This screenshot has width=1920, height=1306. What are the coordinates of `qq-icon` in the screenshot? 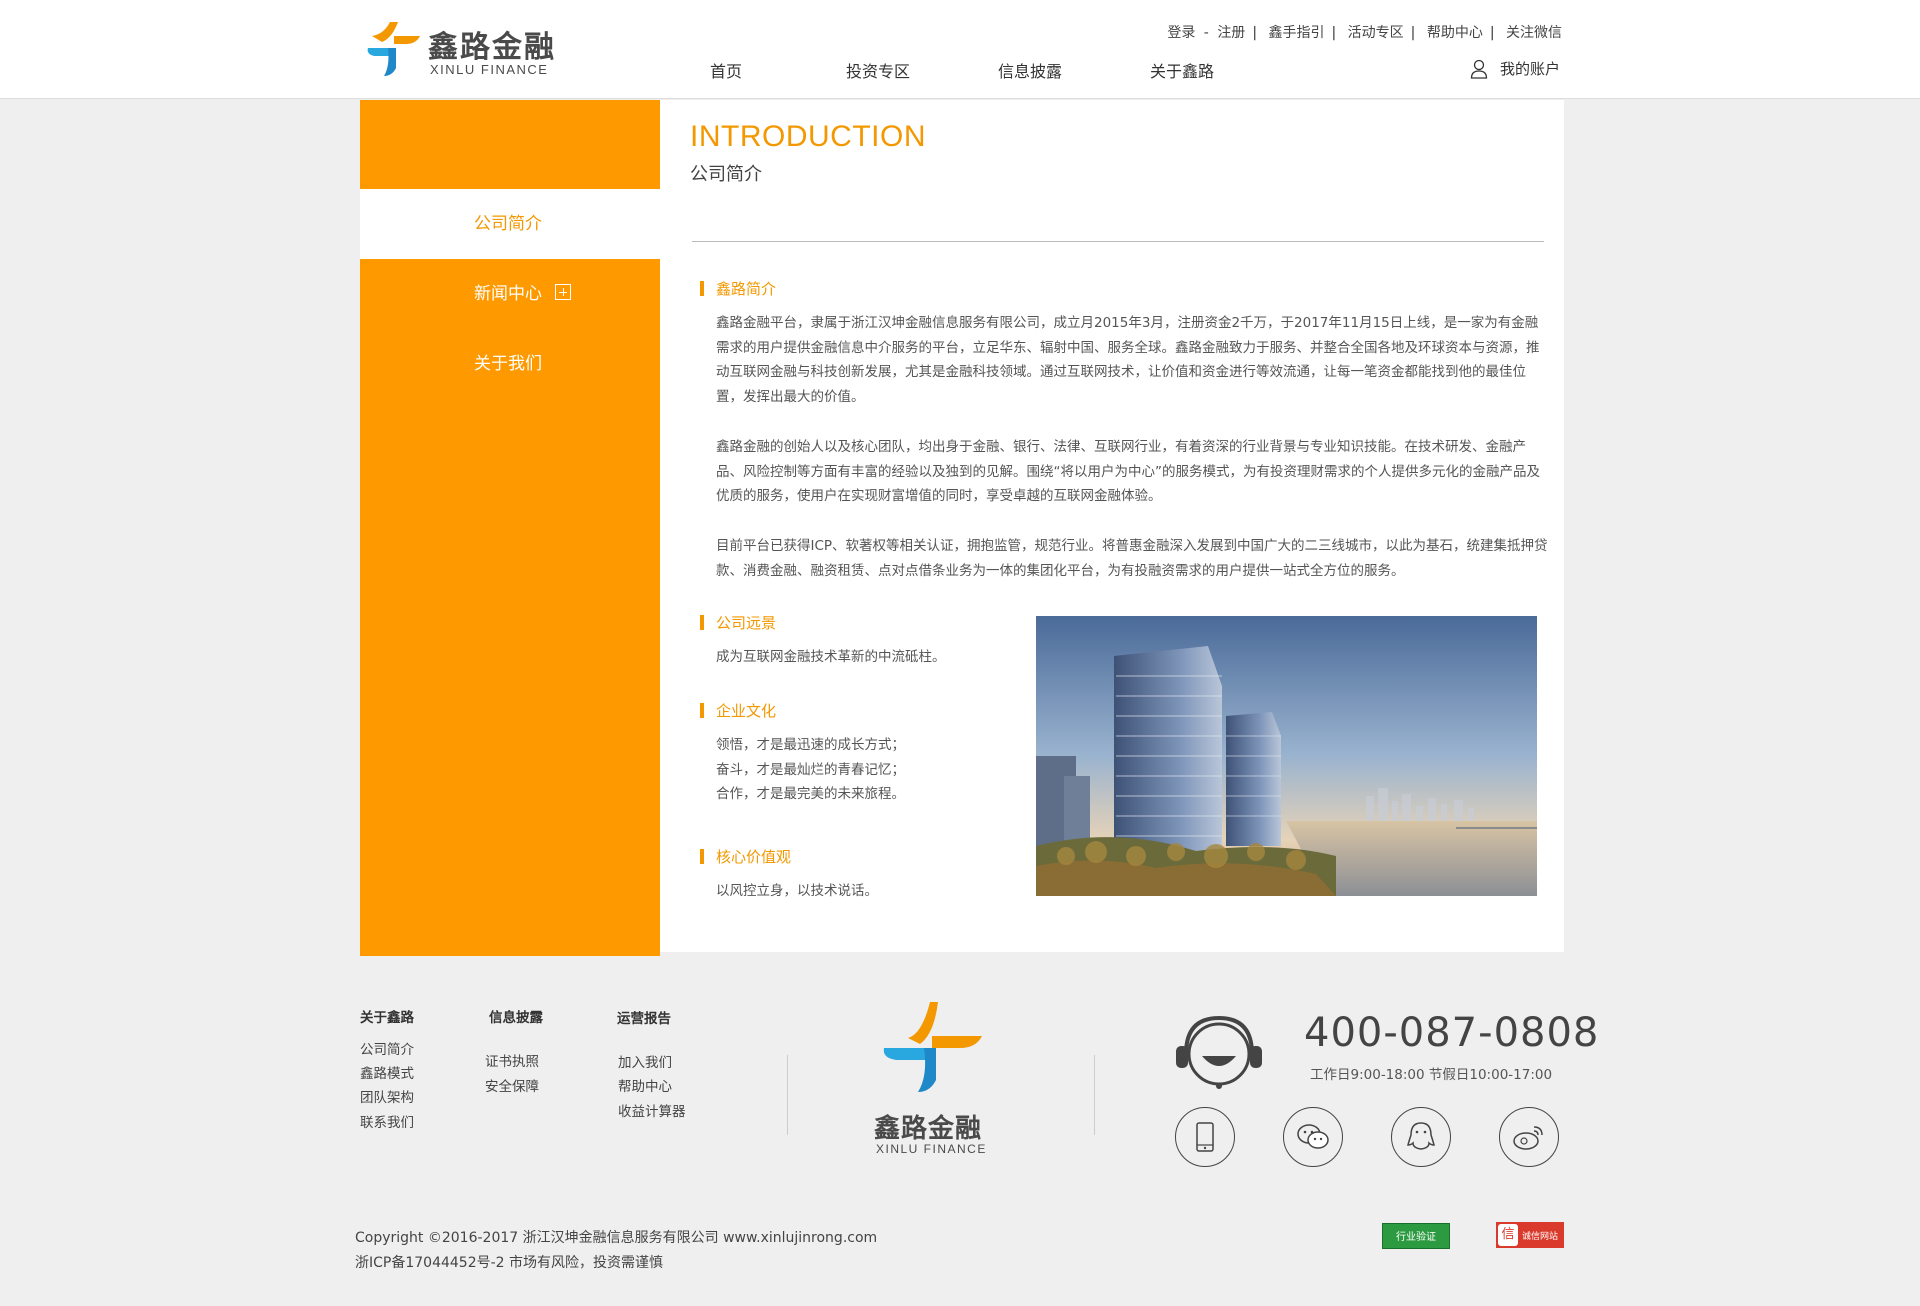 It's located at (1421, 1137).